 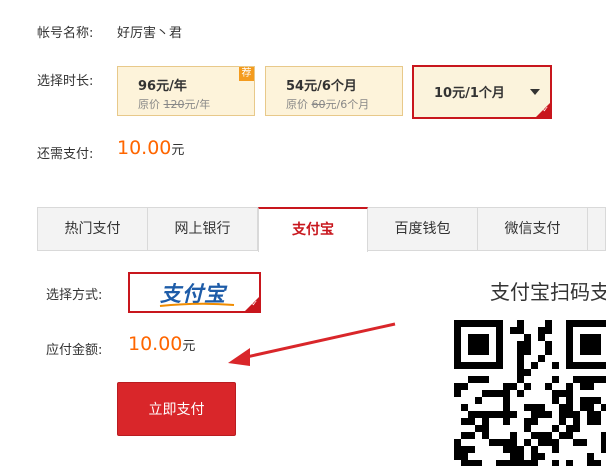 What do you see at coordinates (533, 229) in the screenshot?
I see `tab-wechat-pay: 微信支付` at bounding box center [533, 229].